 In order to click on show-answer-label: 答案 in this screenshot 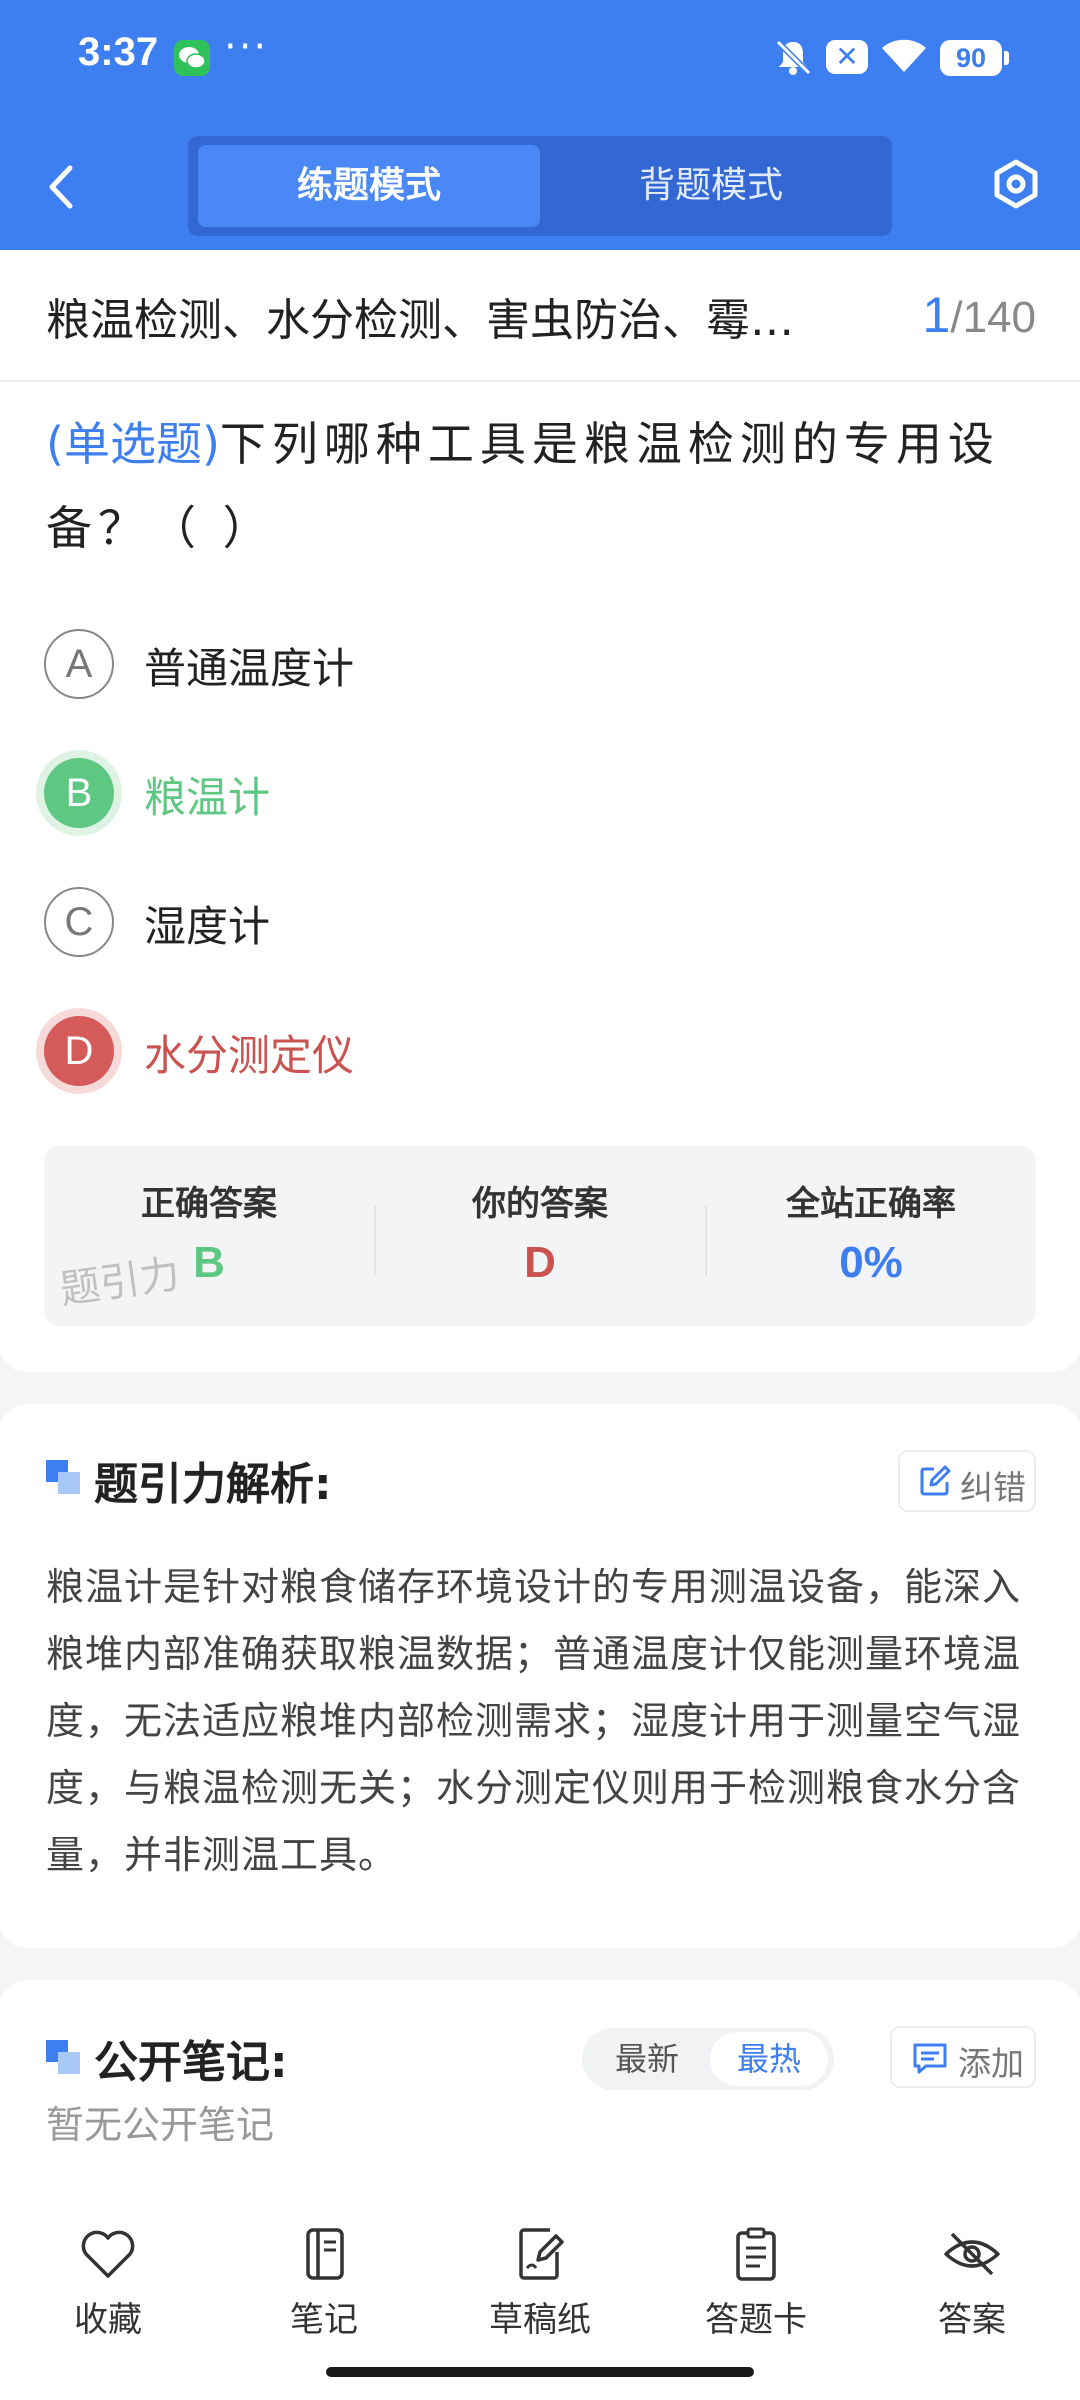, I will do `click(972, 2320)`.